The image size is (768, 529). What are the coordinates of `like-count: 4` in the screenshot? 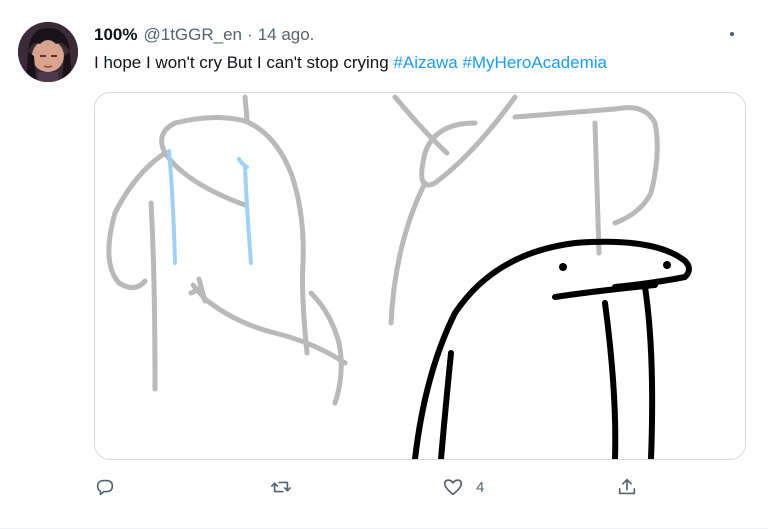 It's located at (480, 487).